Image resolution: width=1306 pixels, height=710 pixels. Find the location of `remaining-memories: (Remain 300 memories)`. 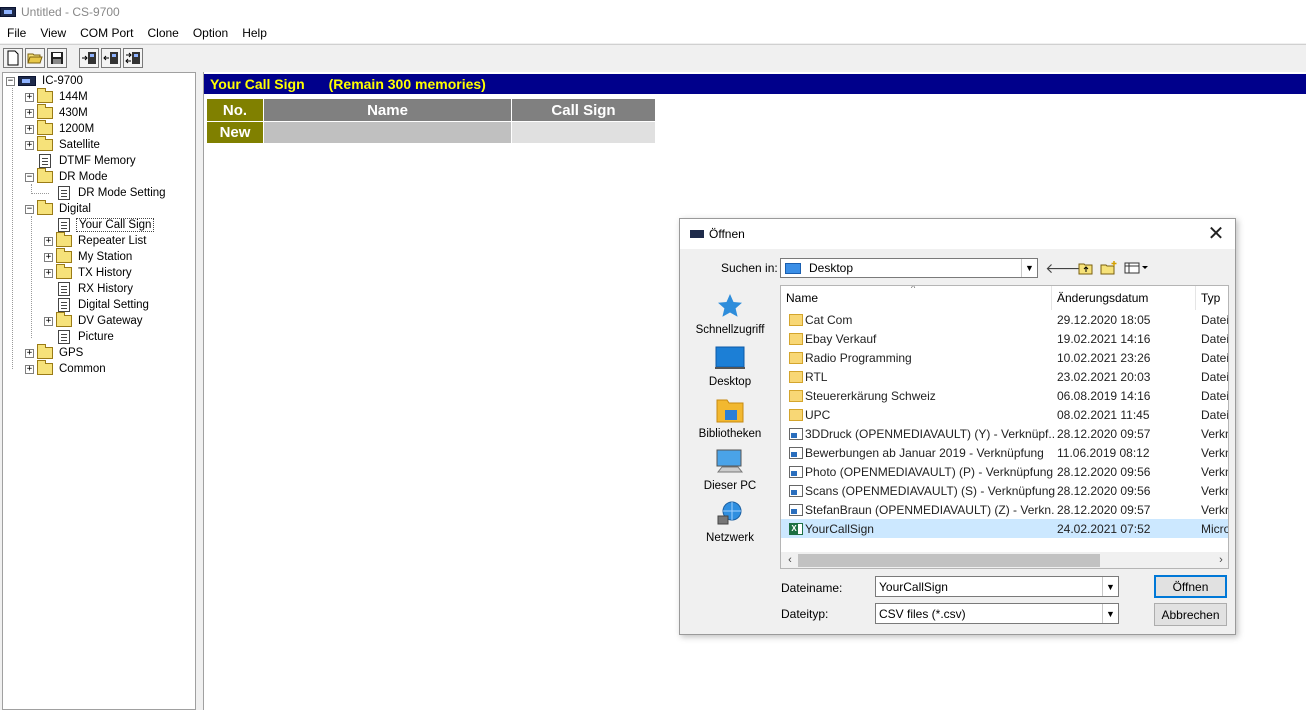

remaining-memories: (Remain 300 memories) is located at coordinates (407, 84).